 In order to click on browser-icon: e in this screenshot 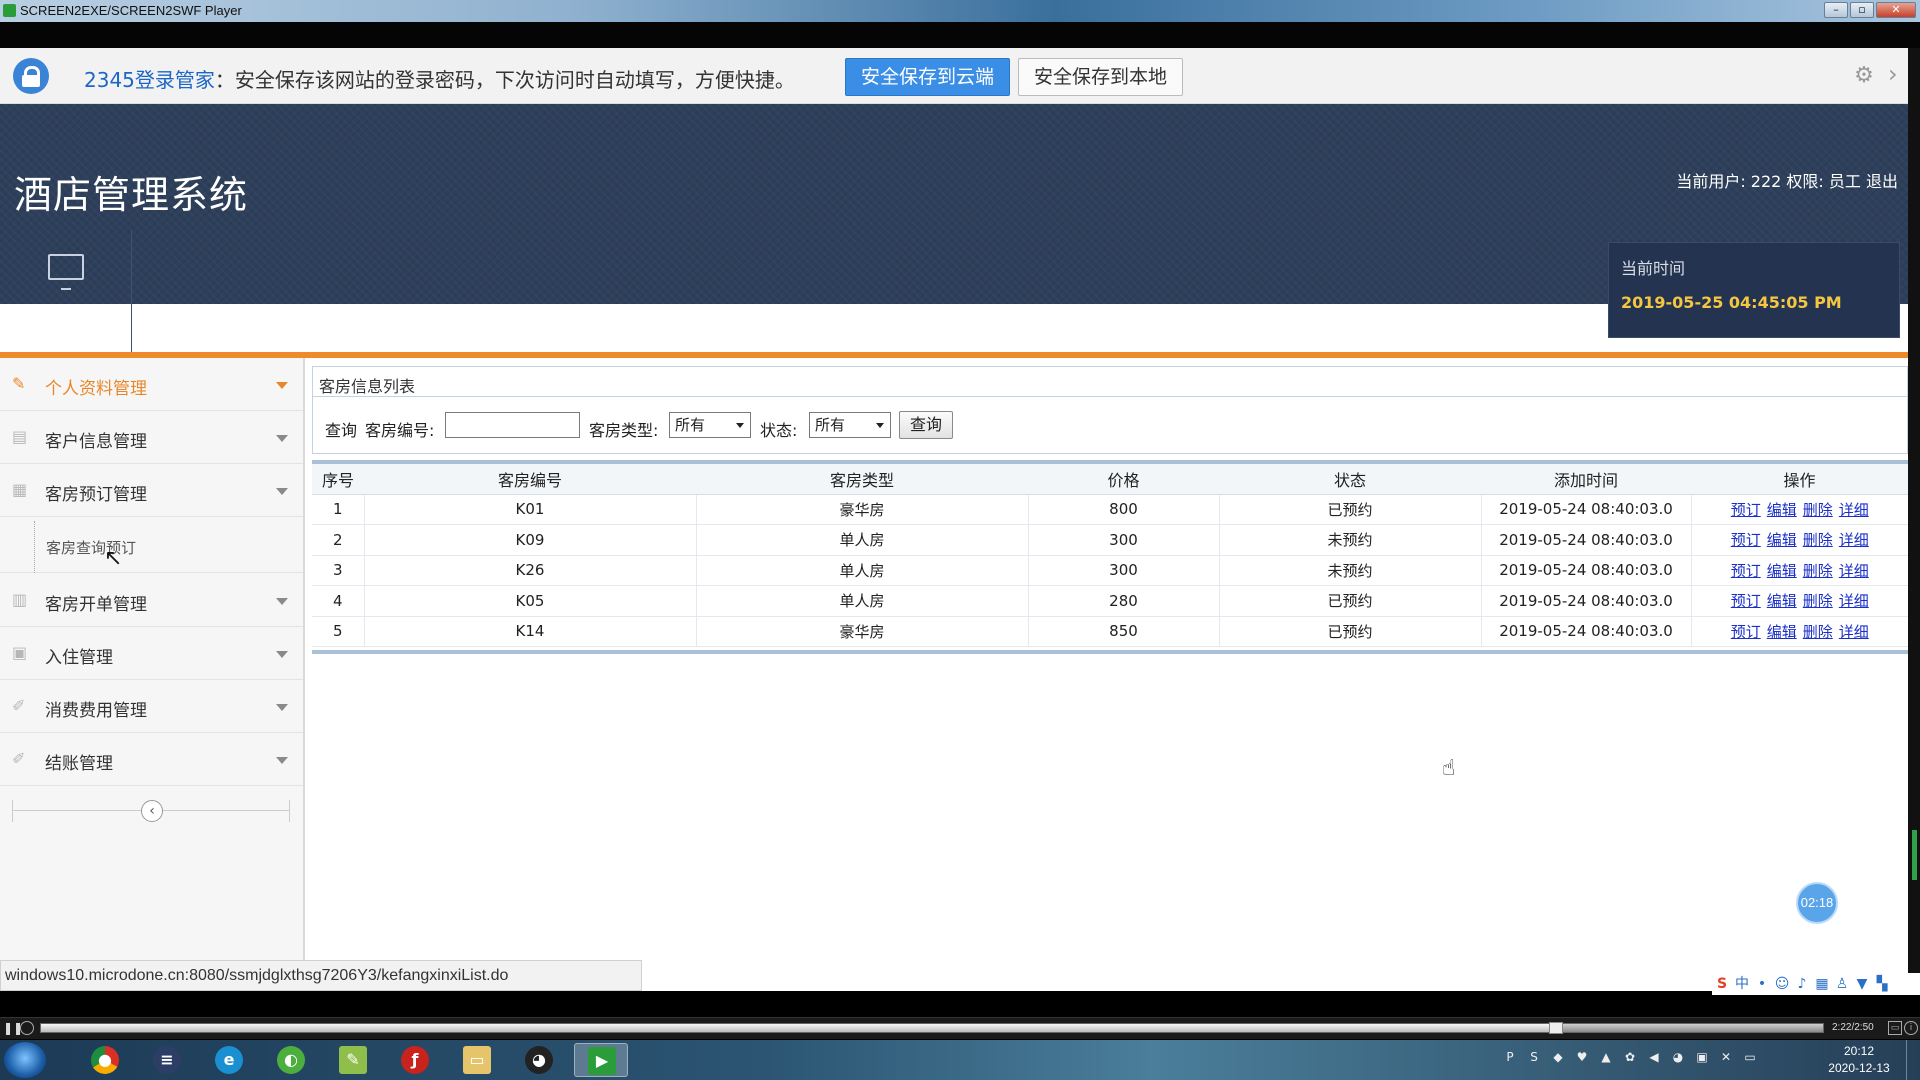, I will do `click(229, 1060)`.